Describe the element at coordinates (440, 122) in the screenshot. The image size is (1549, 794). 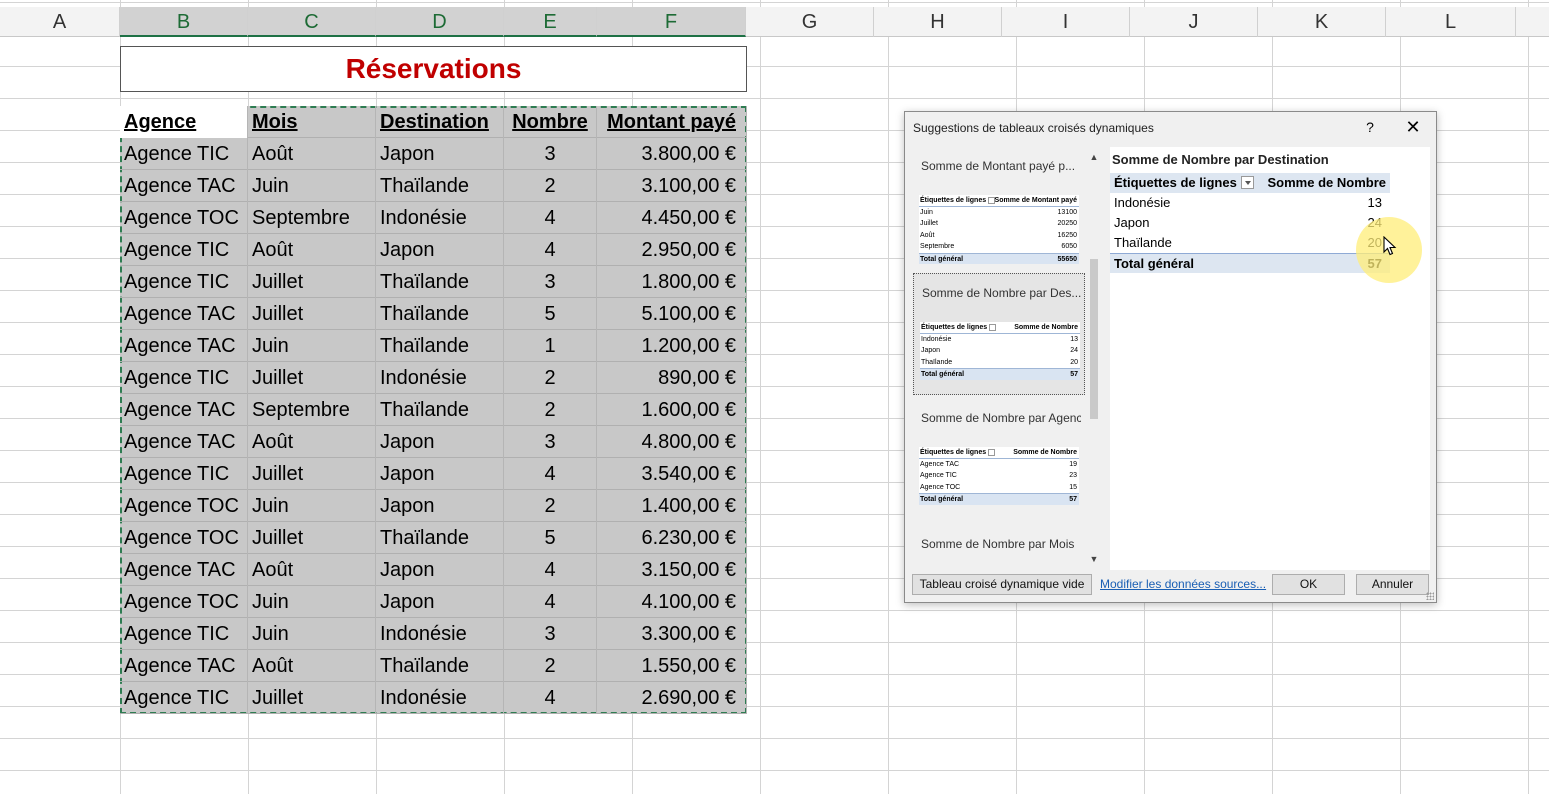
I see `column-title-2: Destination` at that location.